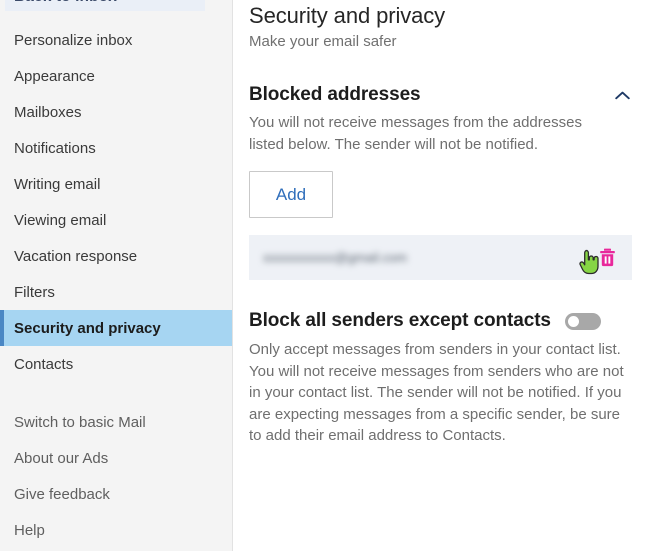 Image resolution: width=651 pixels, height=551 pixels. Describe the element at coordinates (48, 112) in the screenshot. I see `sidebar-item-label: Mailboxes` at that location.